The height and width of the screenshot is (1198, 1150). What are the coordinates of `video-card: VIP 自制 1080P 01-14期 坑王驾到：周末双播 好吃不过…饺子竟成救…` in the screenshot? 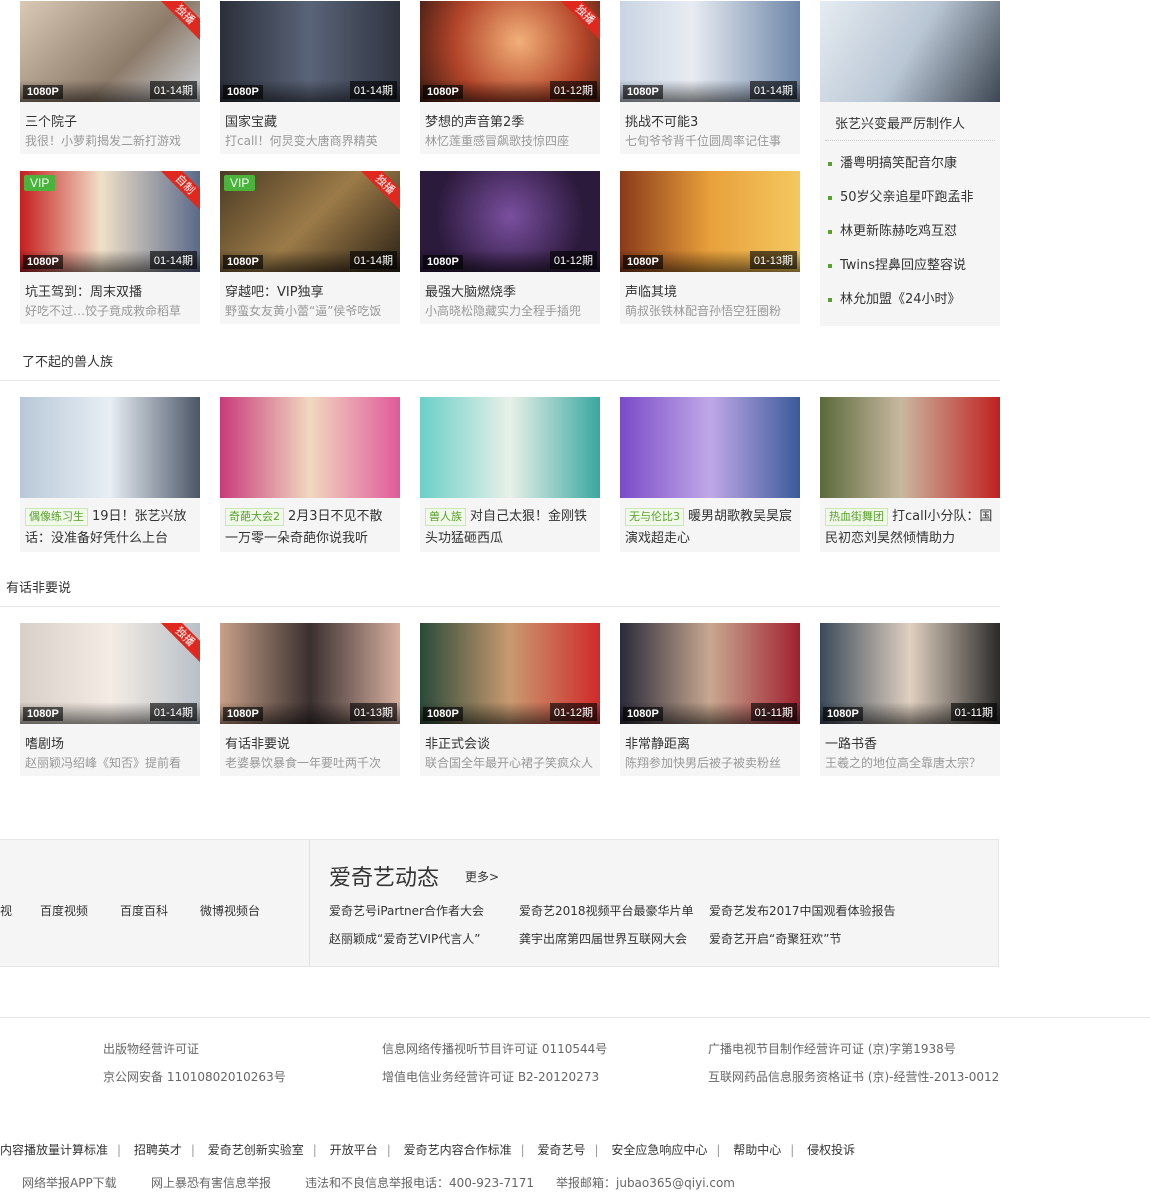 It's located at (110, 247).